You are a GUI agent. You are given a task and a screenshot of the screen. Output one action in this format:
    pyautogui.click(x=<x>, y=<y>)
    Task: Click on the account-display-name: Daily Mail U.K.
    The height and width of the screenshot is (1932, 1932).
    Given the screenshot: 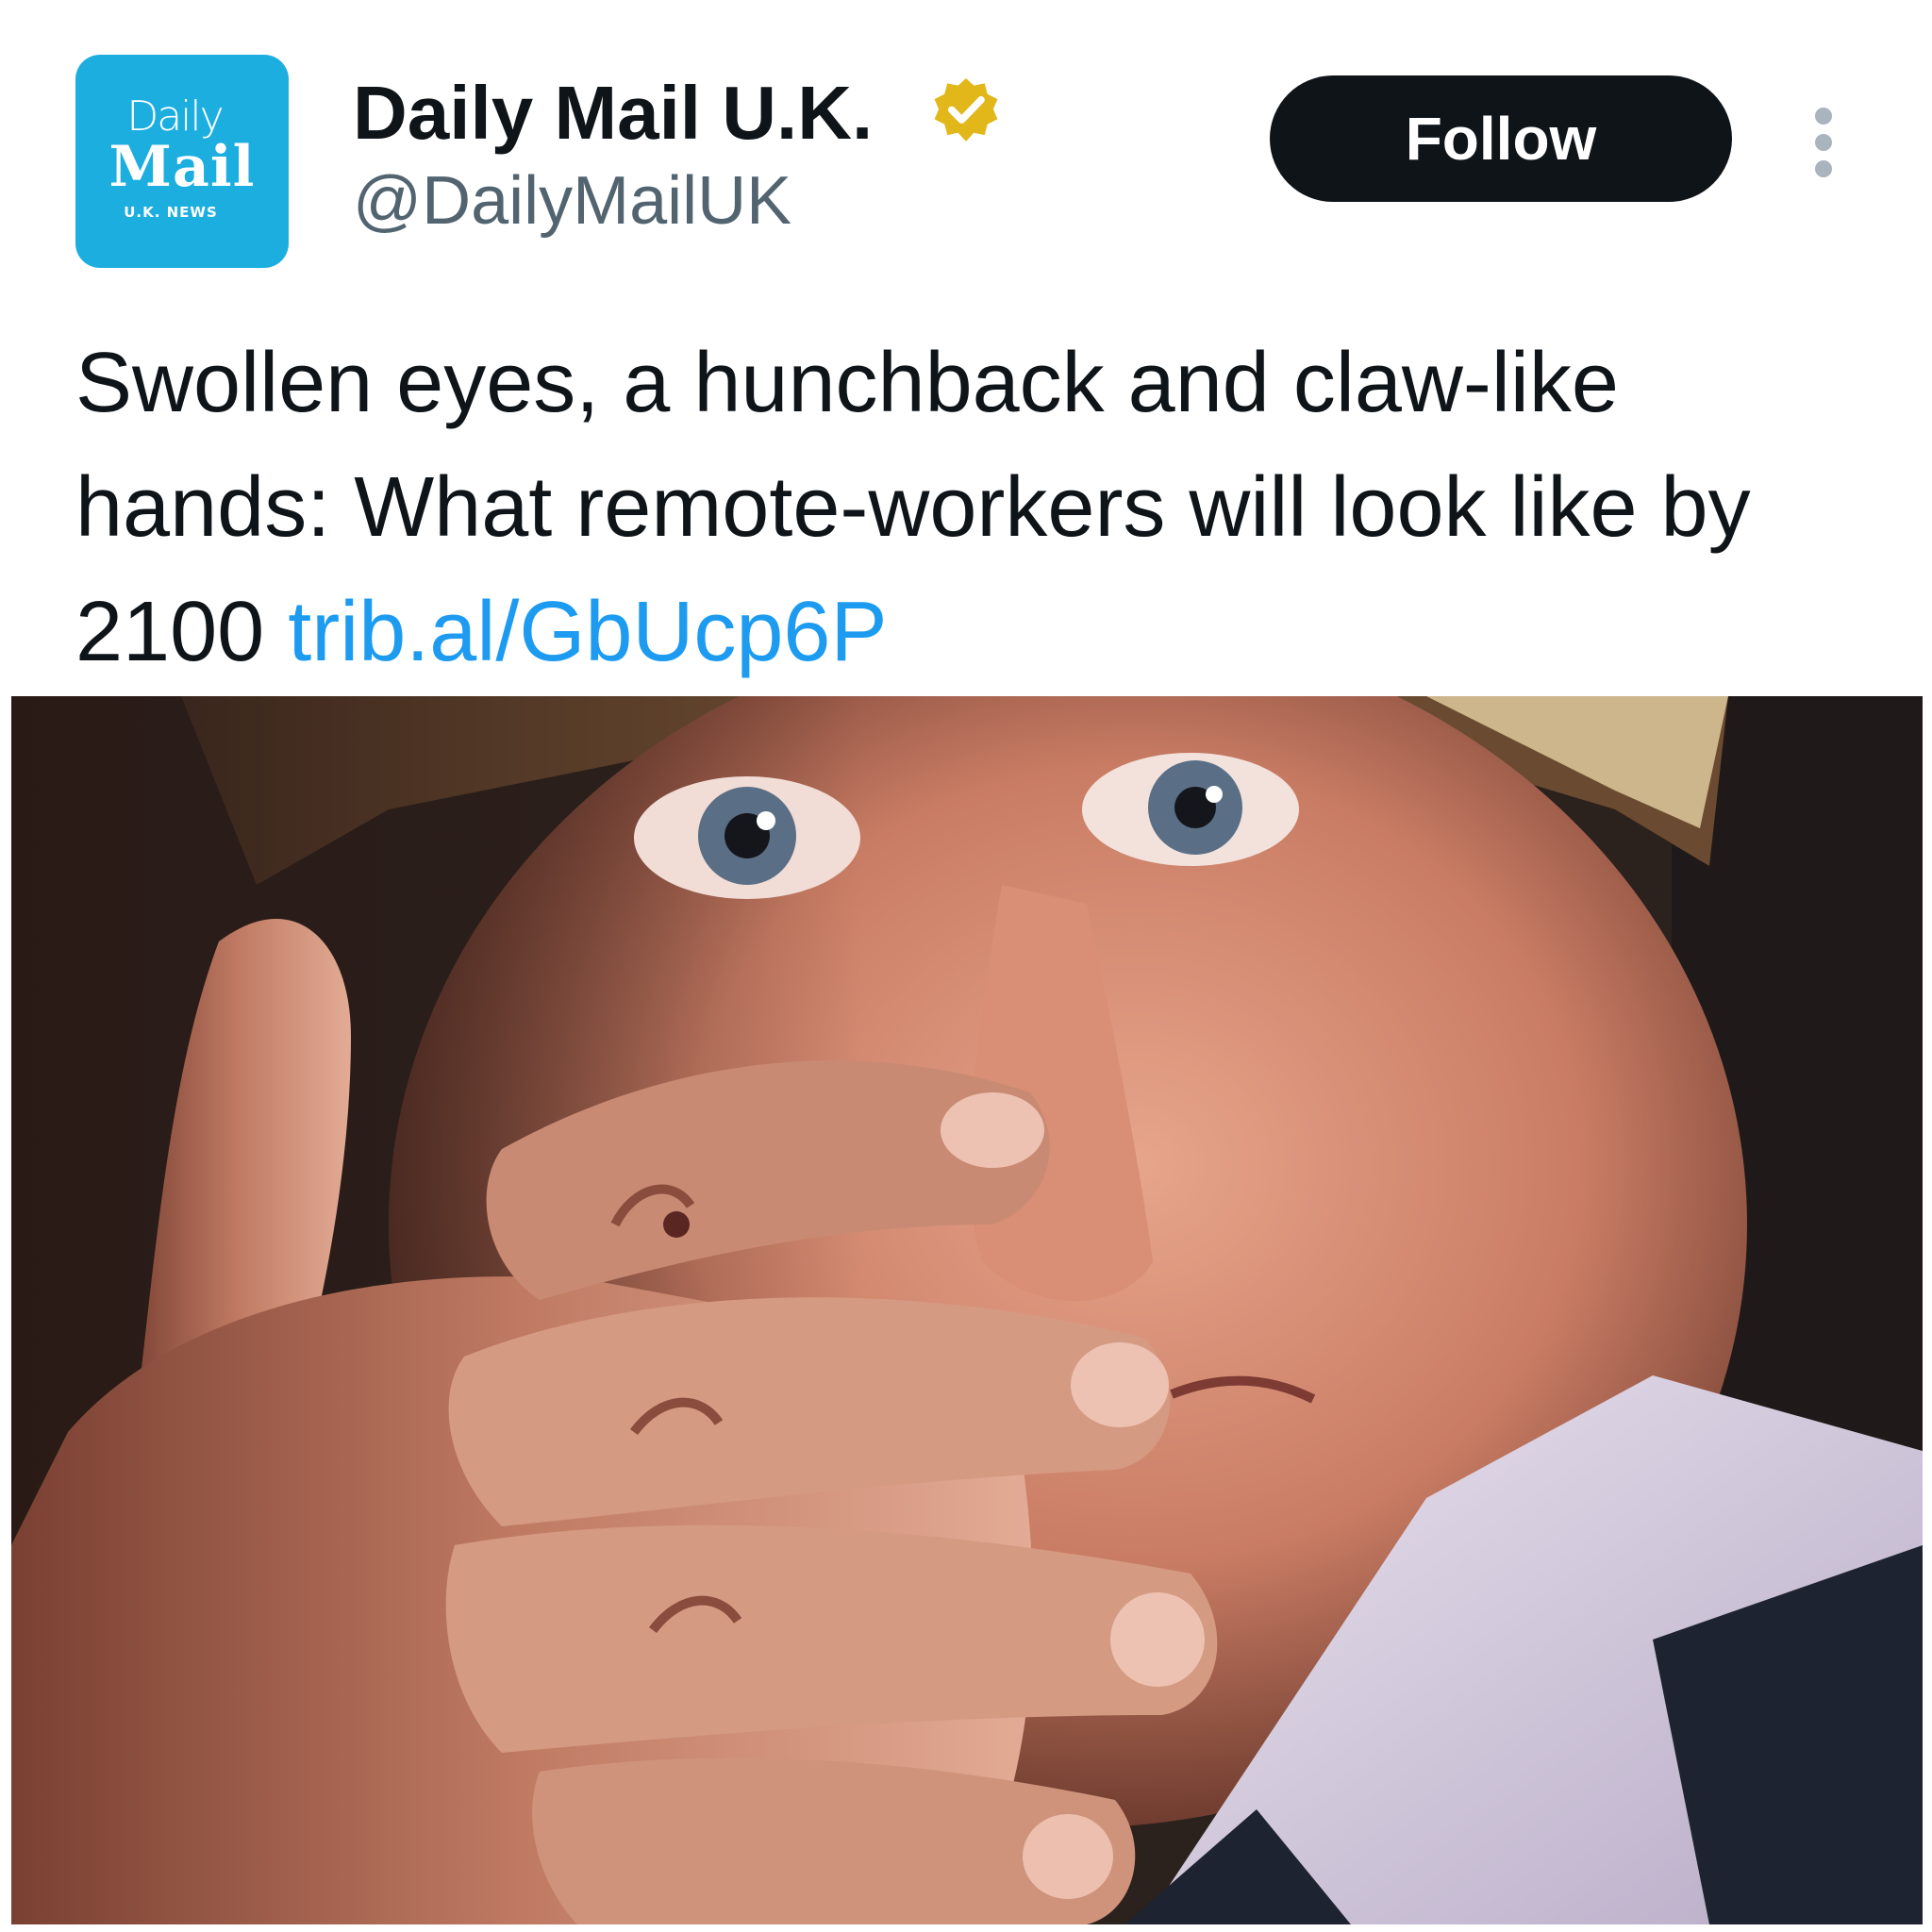 What is the action you would take?
    pyautogui.click(x=613, y=113)
    